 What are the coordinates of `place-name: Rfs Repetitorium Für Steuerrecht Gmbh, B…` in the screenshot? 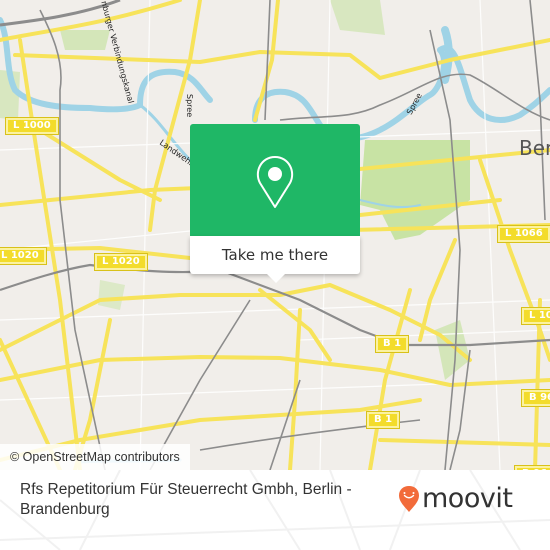 It's located at (186, 499).